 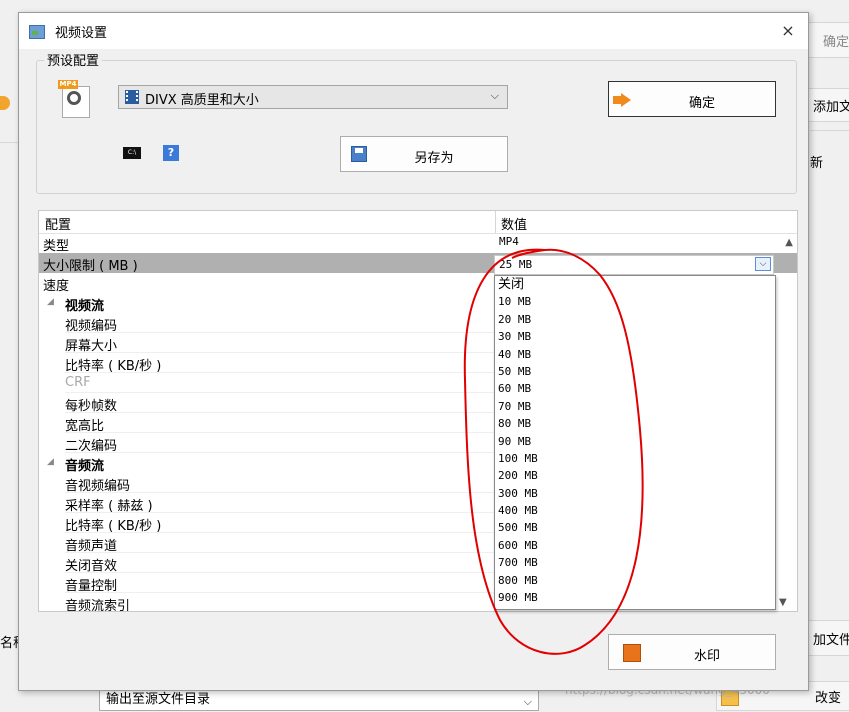 What do you see at coordinates (635, 510) in the screenshot?
I see `size-limit-option: 400 MB` at bounding box center [635, 510].